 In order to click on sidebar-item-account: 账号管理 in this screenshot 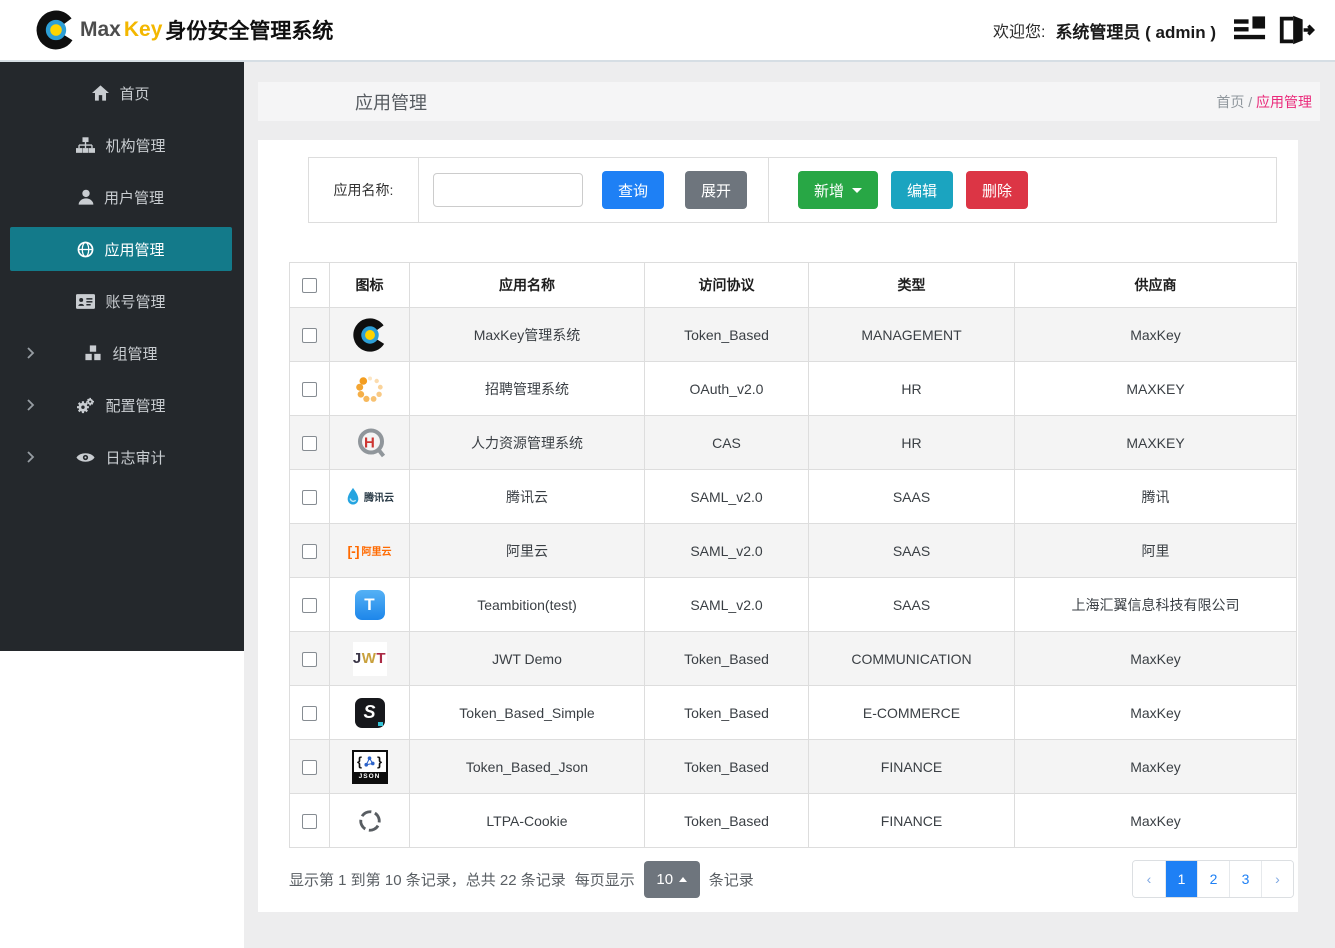, I will do `click(121, 301)`.